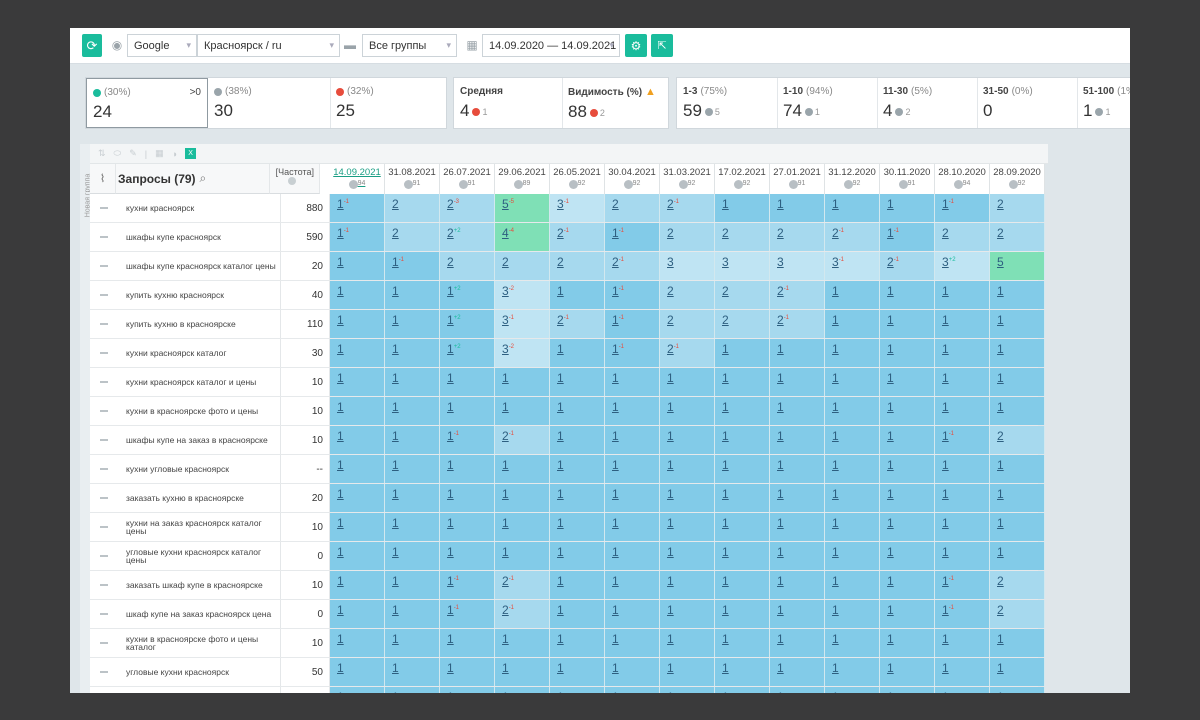 The height and width of the screenshot is (720, 1200). What do you see at coordinates (203, 672) in the screenshot?
I see `query-text: угловые кухни красноярск` at bounding box center [203, 672].